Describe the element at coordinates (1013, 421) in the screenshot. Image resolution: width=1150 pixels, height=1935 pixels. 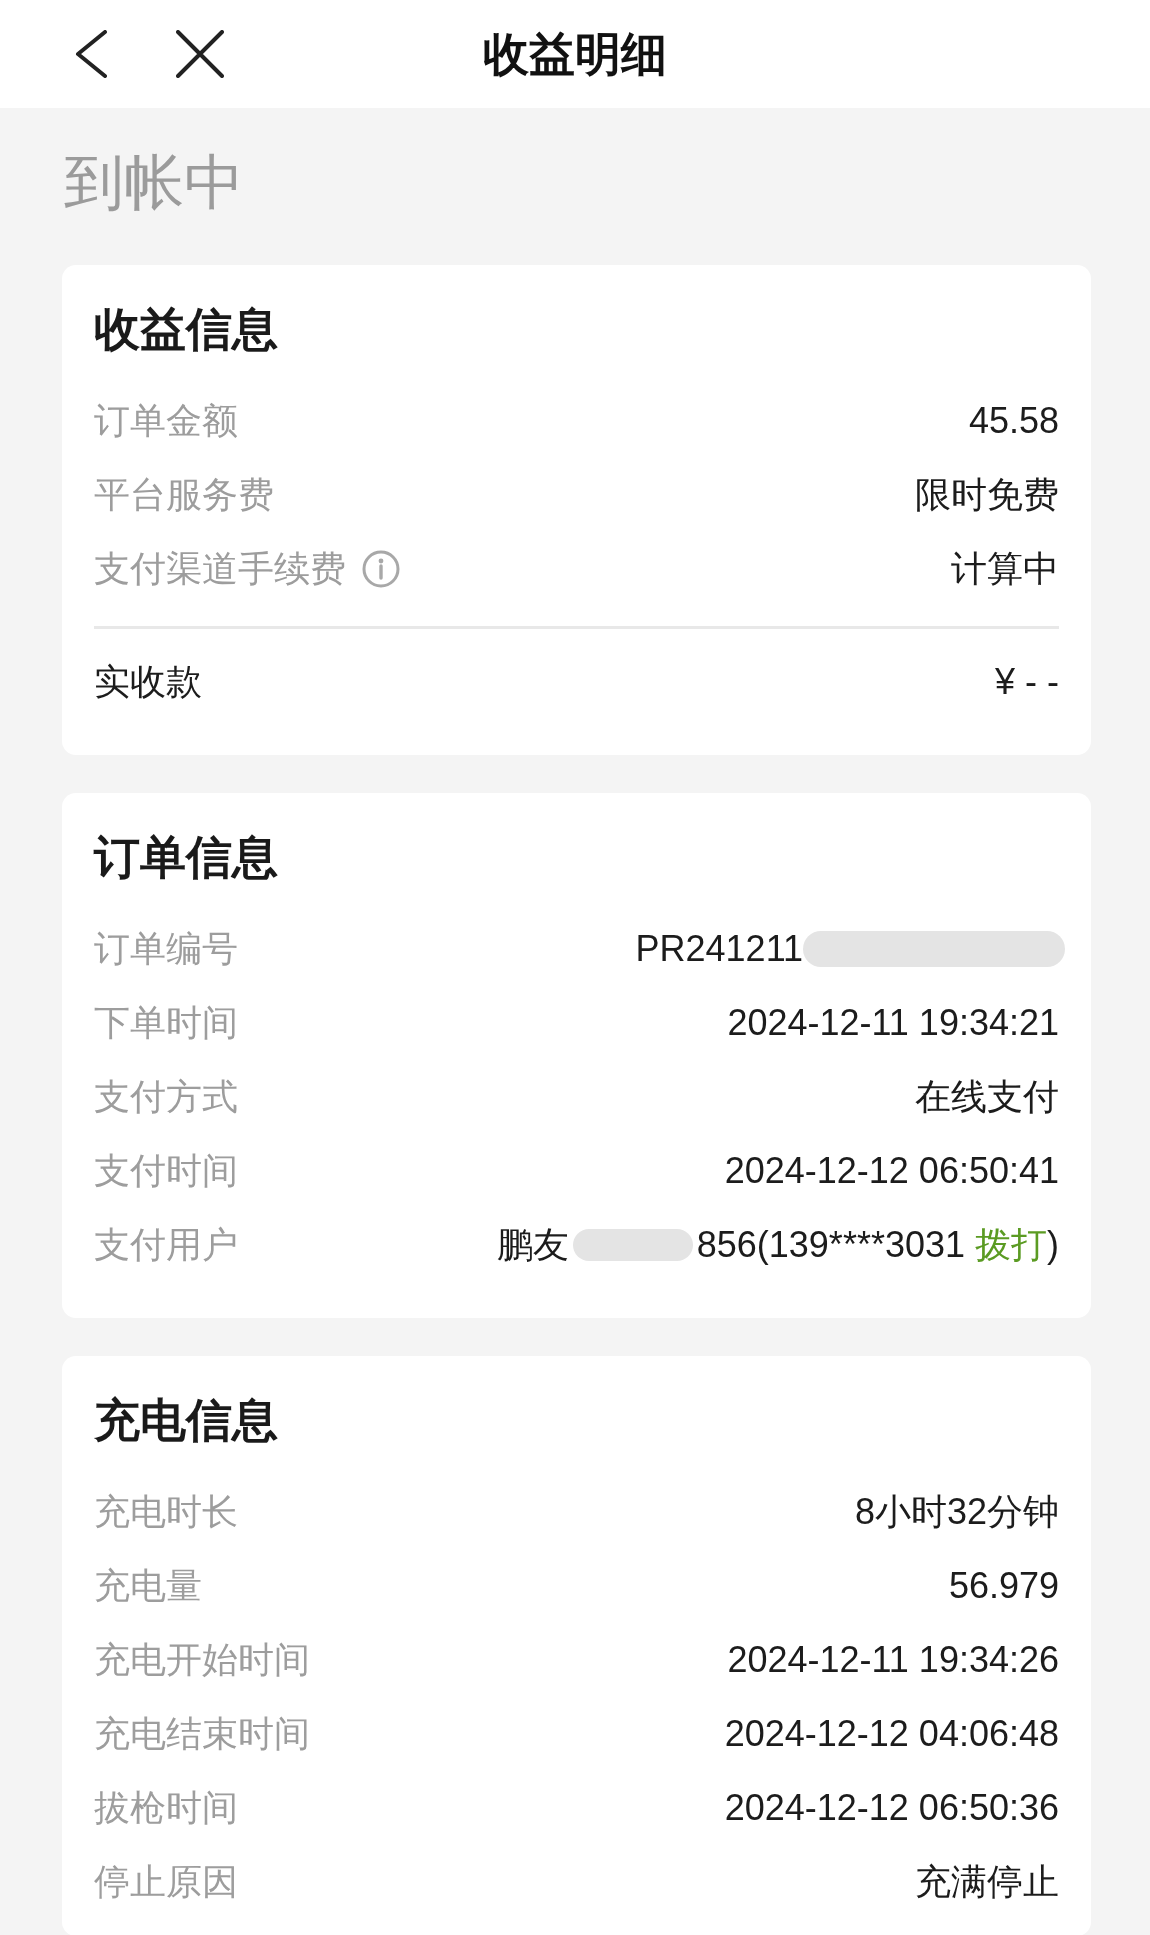
I see `row-value: 45.58` at that location.